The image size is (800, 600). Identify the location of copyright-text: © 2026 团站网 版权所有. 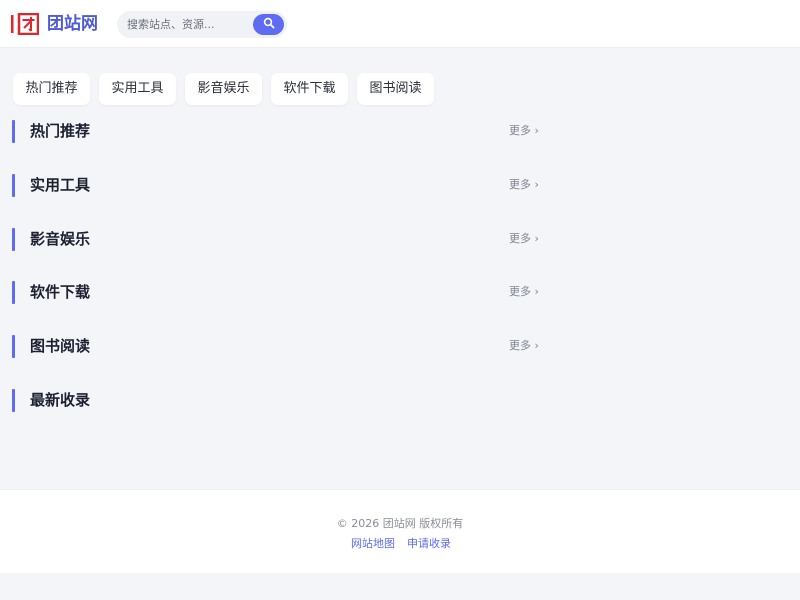
(400, 523).